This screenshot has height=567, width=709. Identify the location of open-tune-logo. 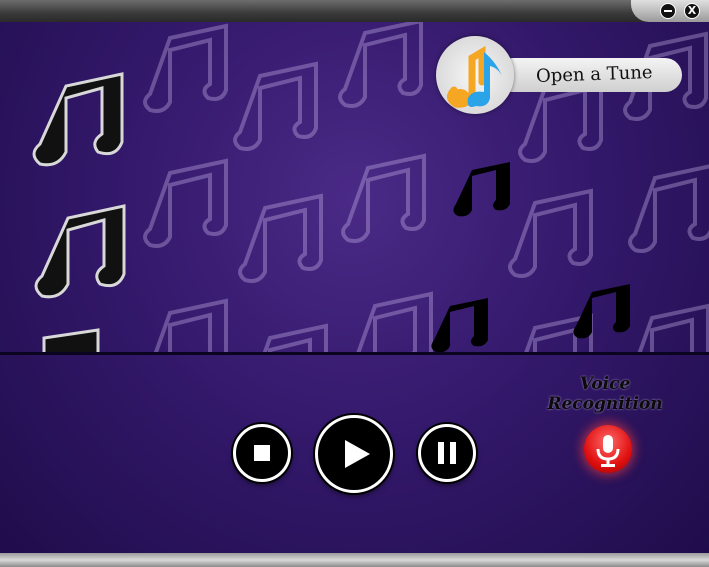
(475, 75).